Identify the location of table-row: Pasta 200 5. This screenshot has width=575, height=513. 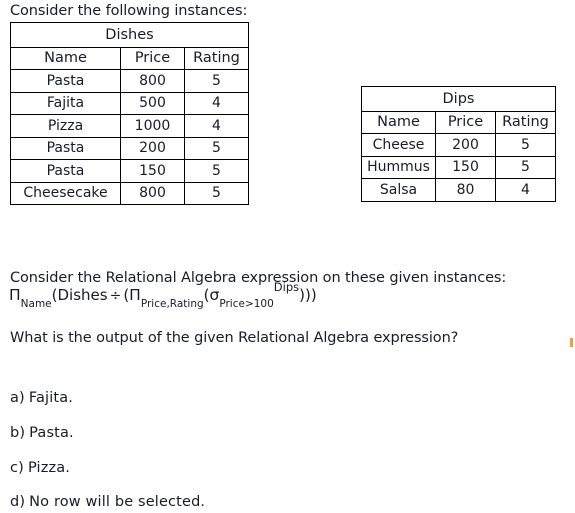
(129, 148).